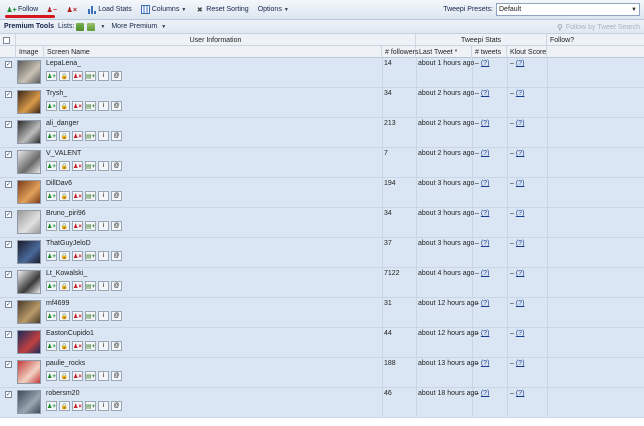  Describe the element at coordinates (527, 52) in the screenshot. I see `klout-column-header: Klout Score` at that location.